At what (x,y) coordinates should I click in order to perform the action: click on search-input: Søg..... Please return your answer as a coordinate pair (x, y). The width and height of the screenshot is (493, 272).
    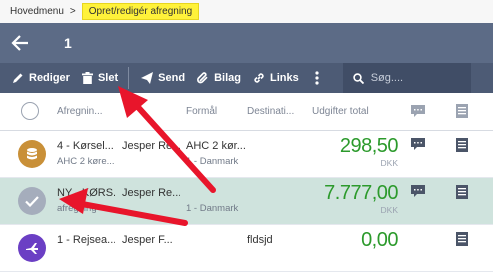
    Looking at the image, I should click on (387, 78).